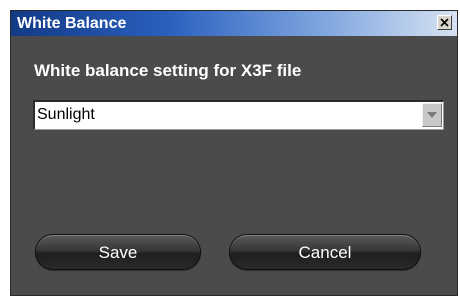 This screenshot has width=460, height=298. I want to click on selected-value: Sunlight, so click(66, 114).